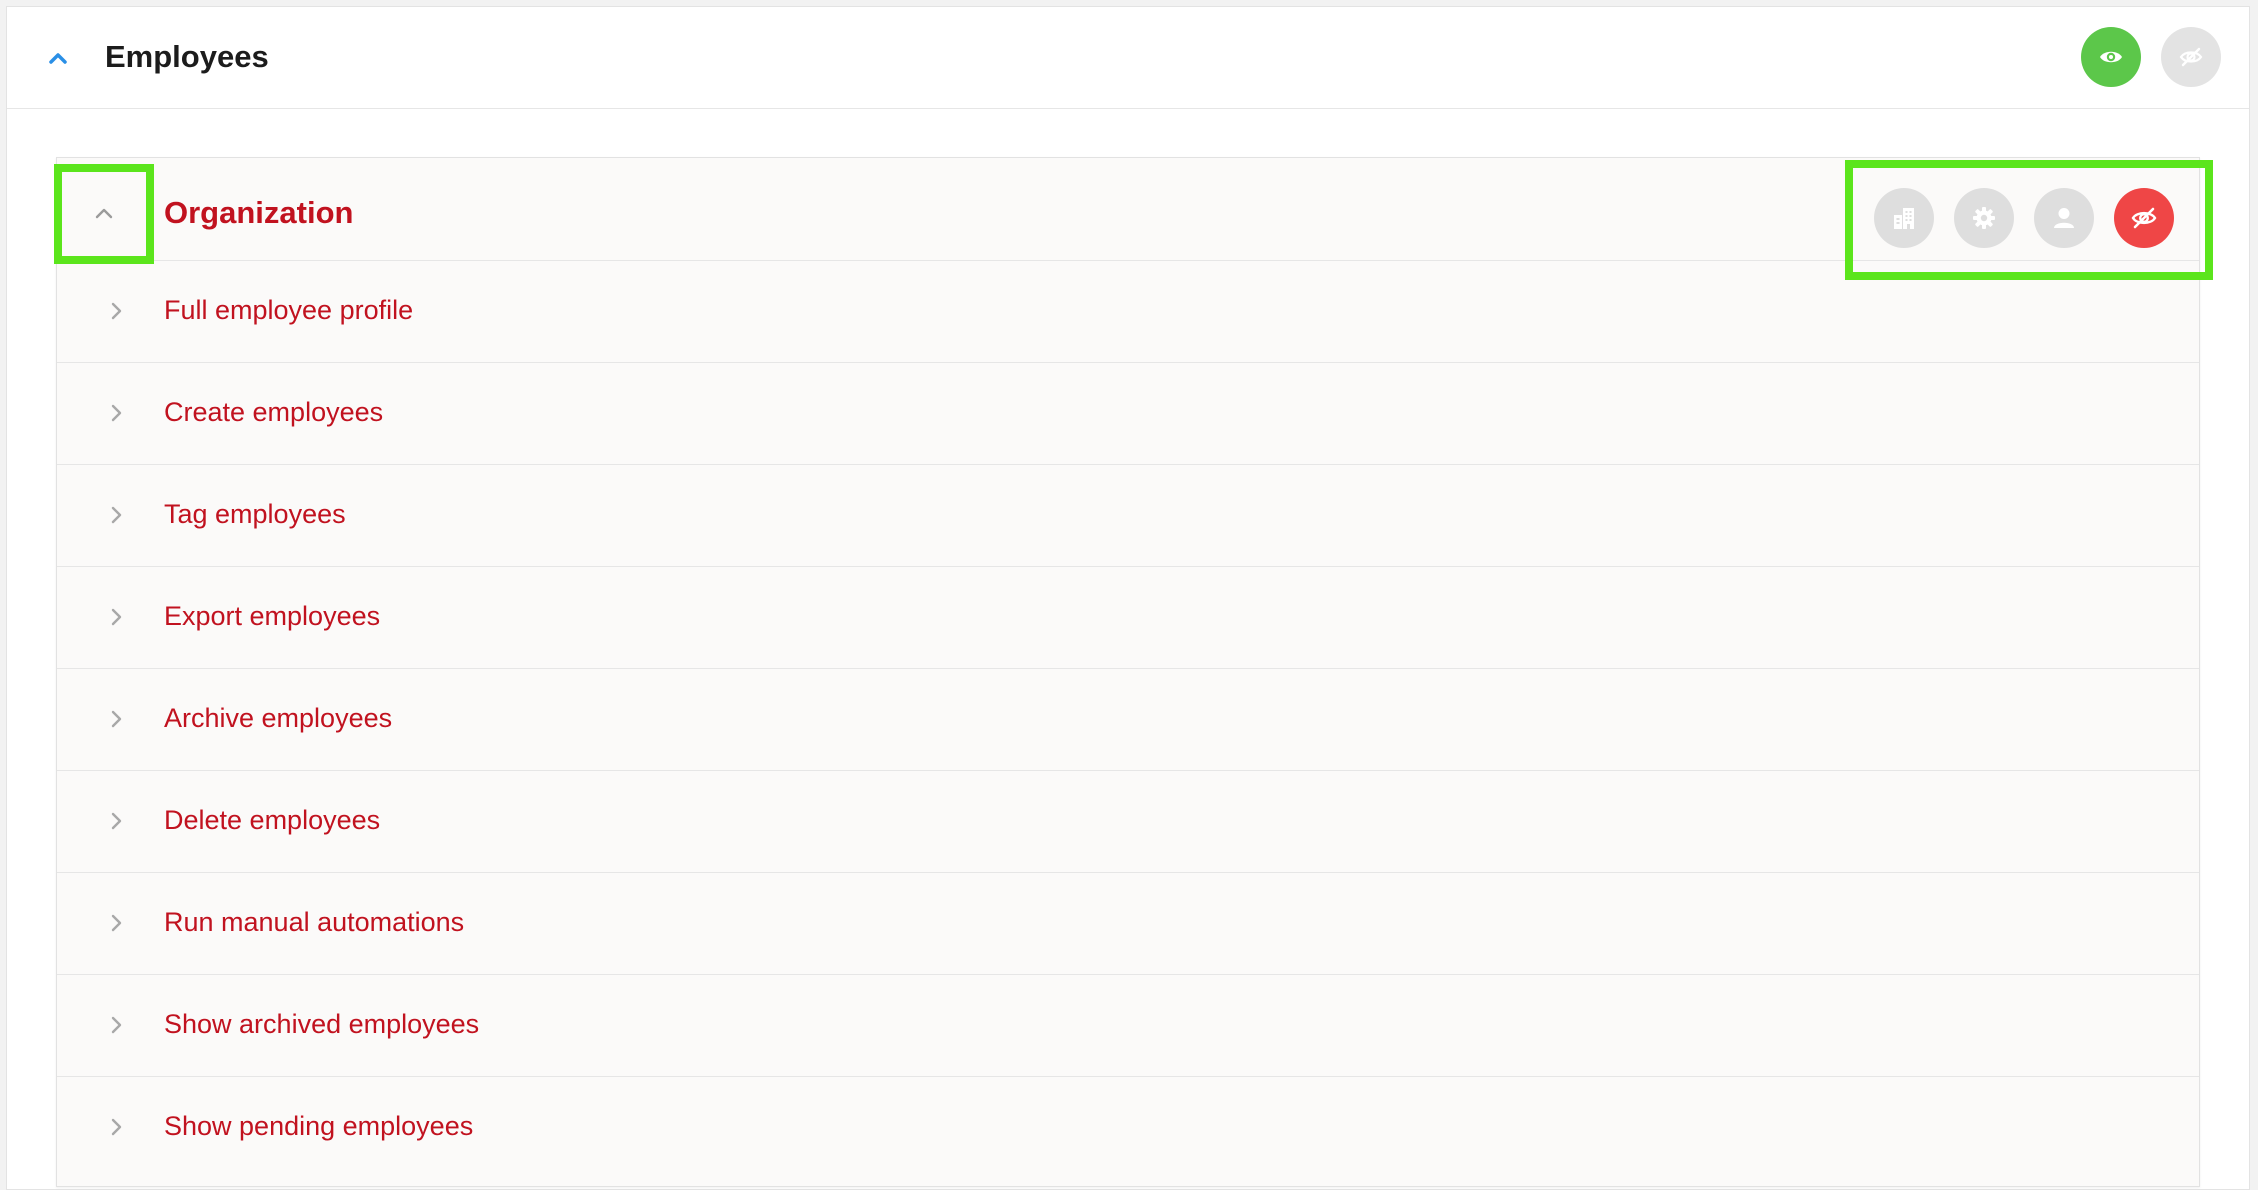  I want to click on list-item-label: Delete employees, so click(272, 820).